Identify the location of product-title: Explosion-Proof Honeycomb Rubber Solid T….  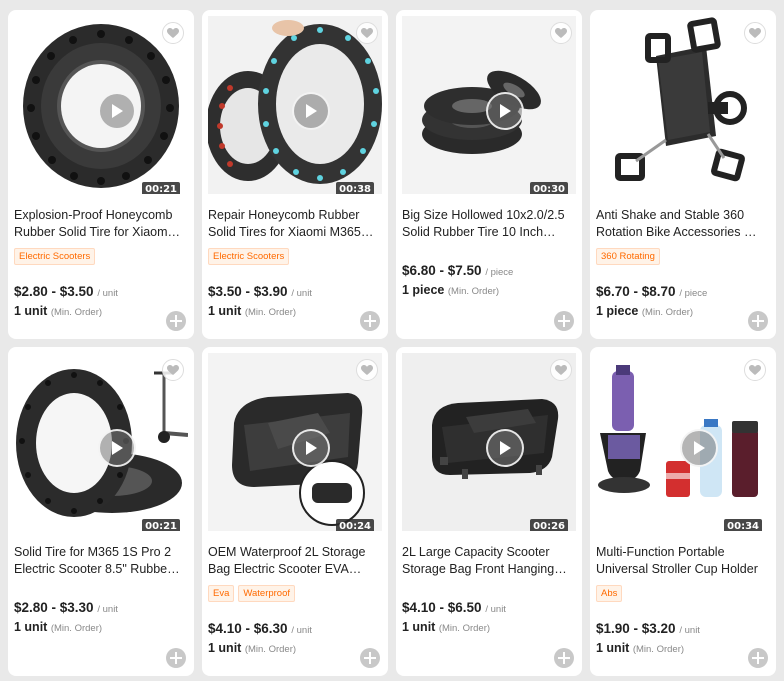
(98, 224).